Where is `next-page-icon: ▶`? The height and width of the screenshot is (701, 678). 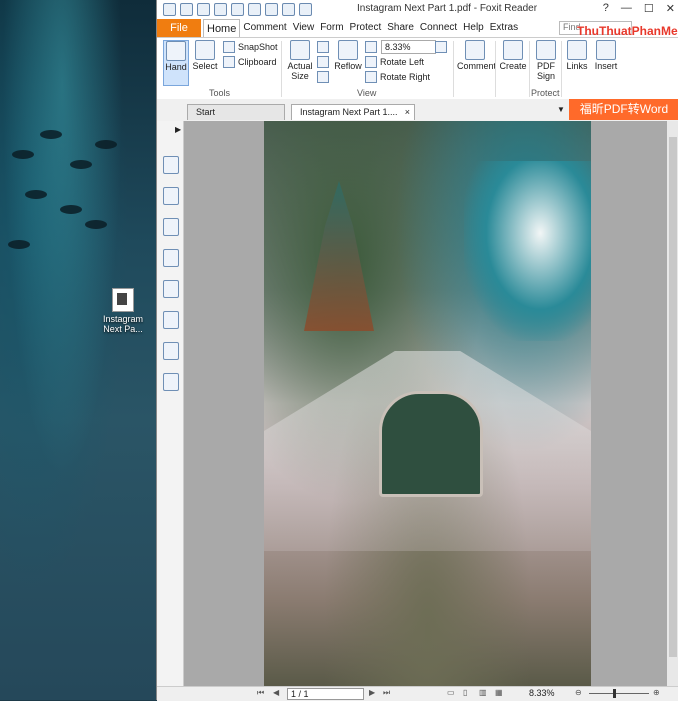 next-page-icon: ▶ is located at coordinates (372, 692).